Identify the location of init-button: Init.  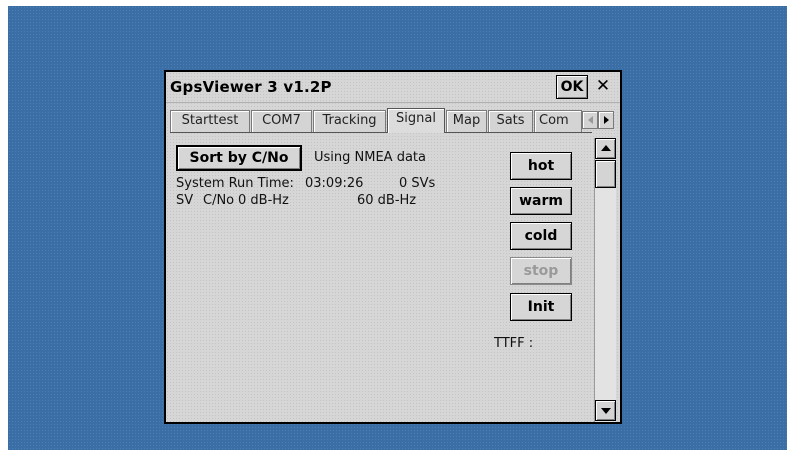
(541, 307).